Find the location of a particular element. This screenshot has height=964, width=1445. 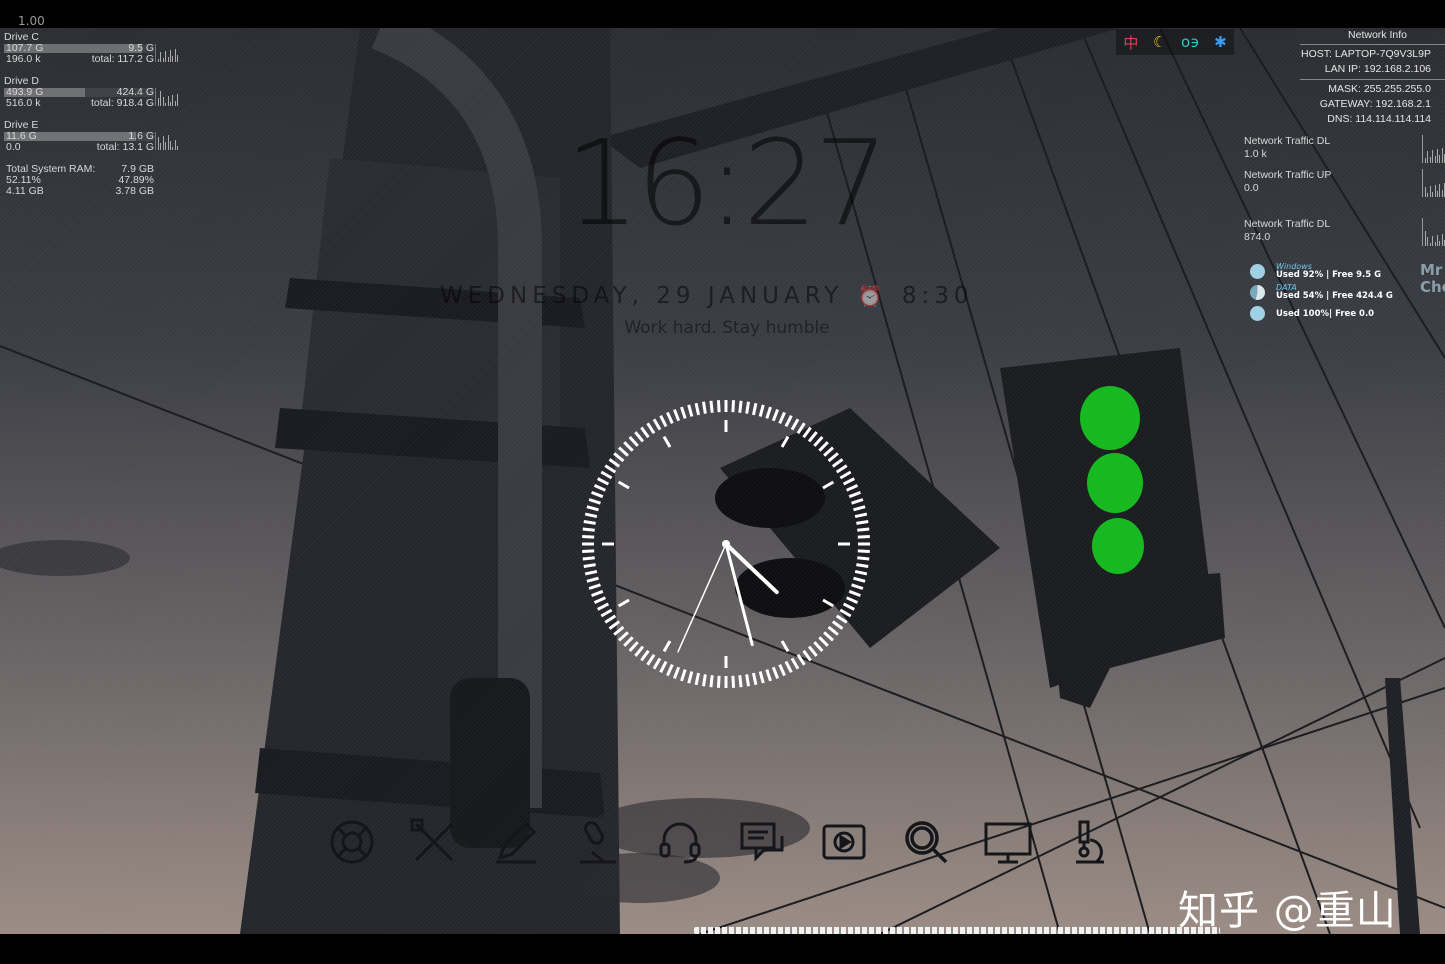

pencil-icon is located at coordinates (516, 842).